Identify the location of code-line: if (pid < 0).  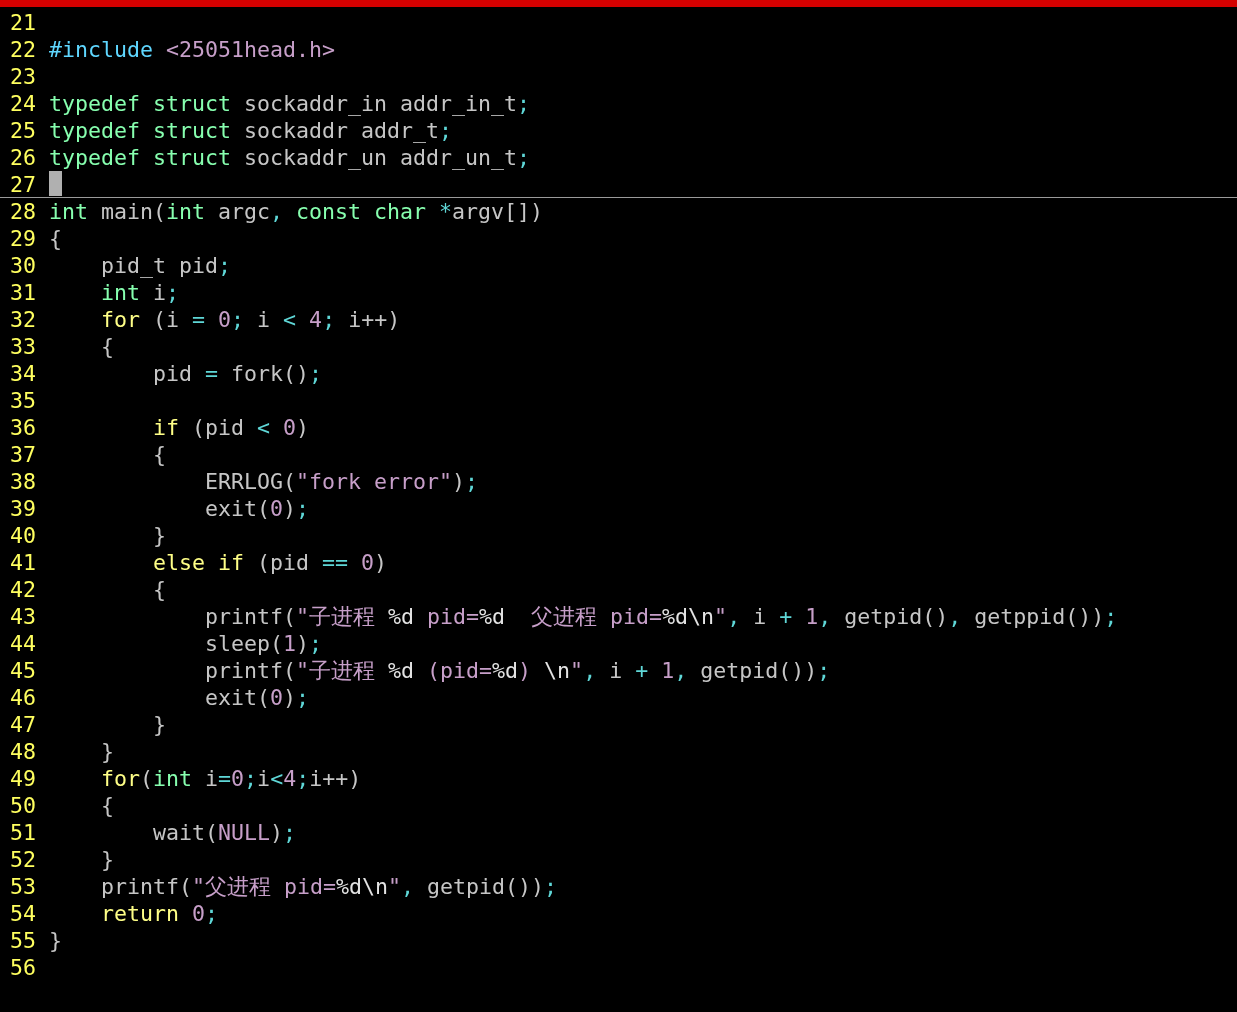
(231, 427).